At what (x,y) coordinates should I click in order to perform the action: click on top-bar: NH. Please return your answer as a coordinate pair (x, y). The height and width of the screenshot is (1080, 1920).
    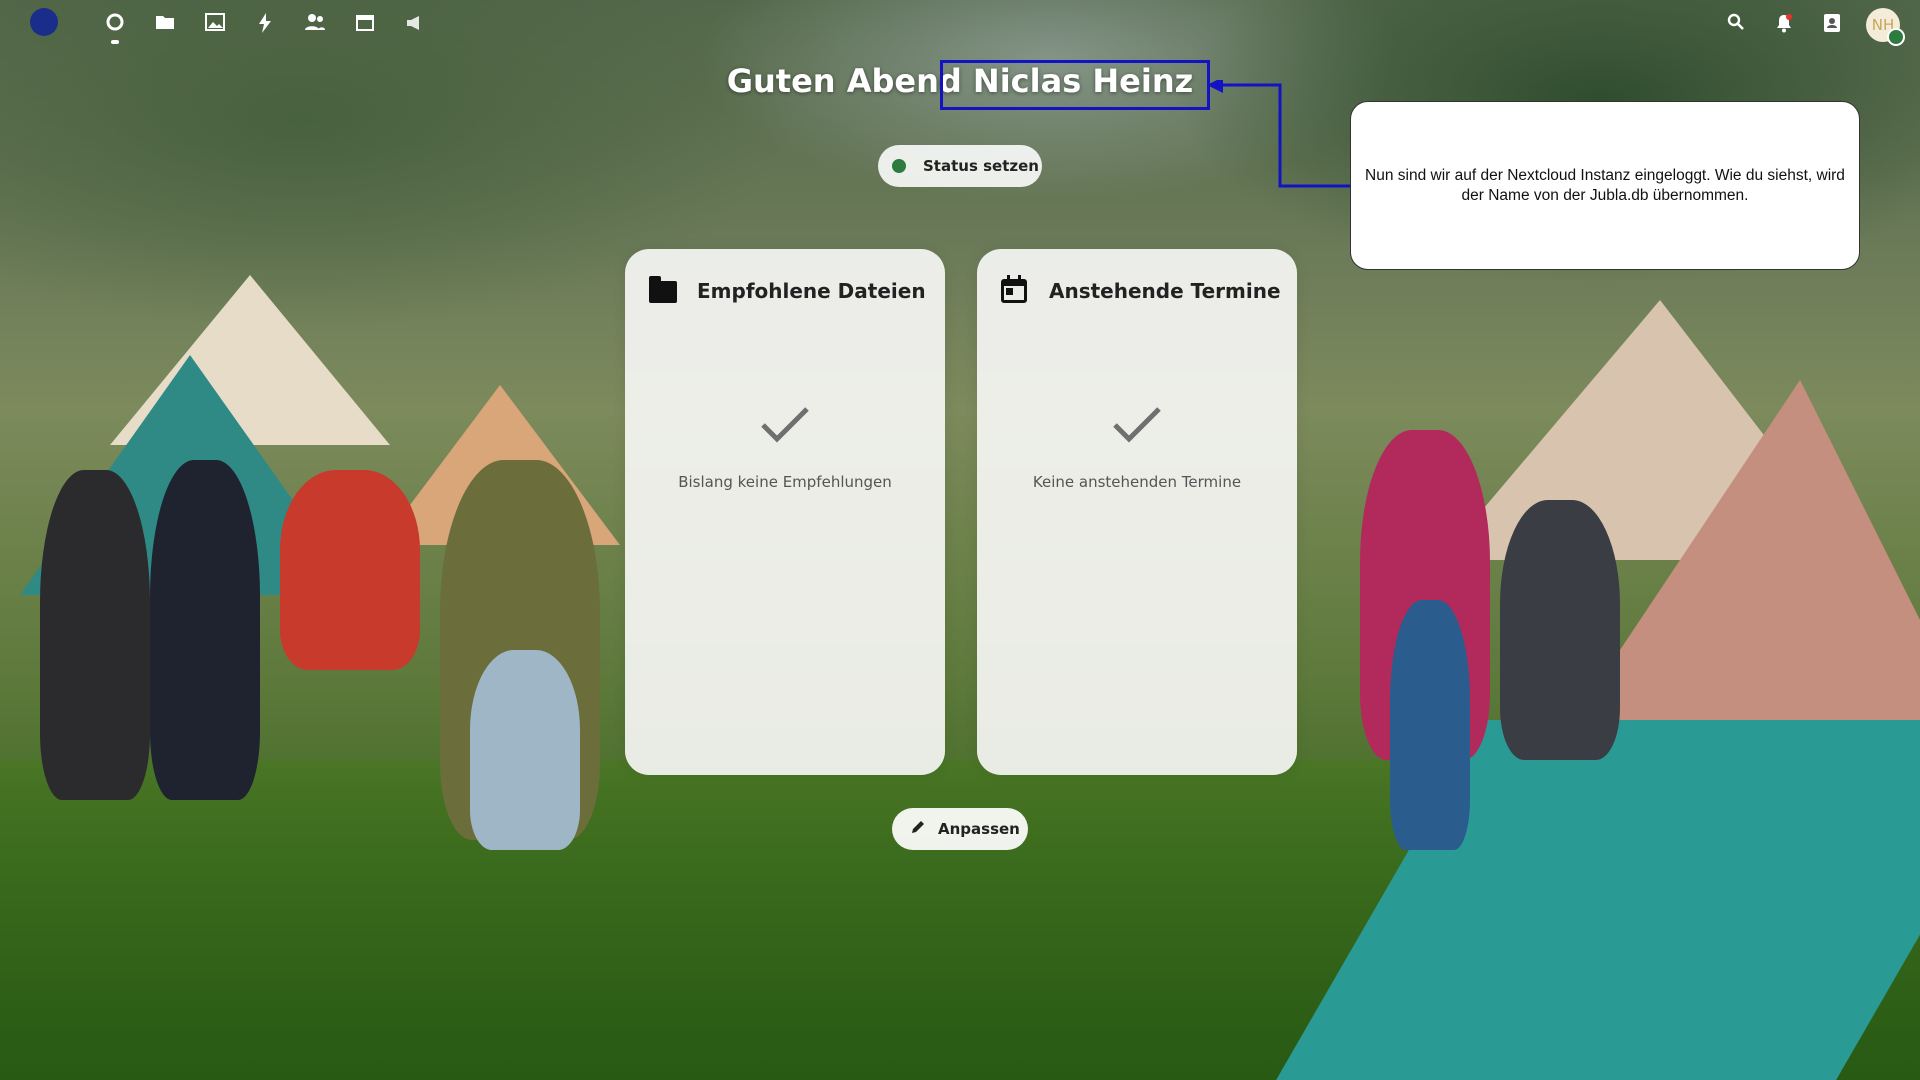
    Looking at the image, I should click on (960, 25).